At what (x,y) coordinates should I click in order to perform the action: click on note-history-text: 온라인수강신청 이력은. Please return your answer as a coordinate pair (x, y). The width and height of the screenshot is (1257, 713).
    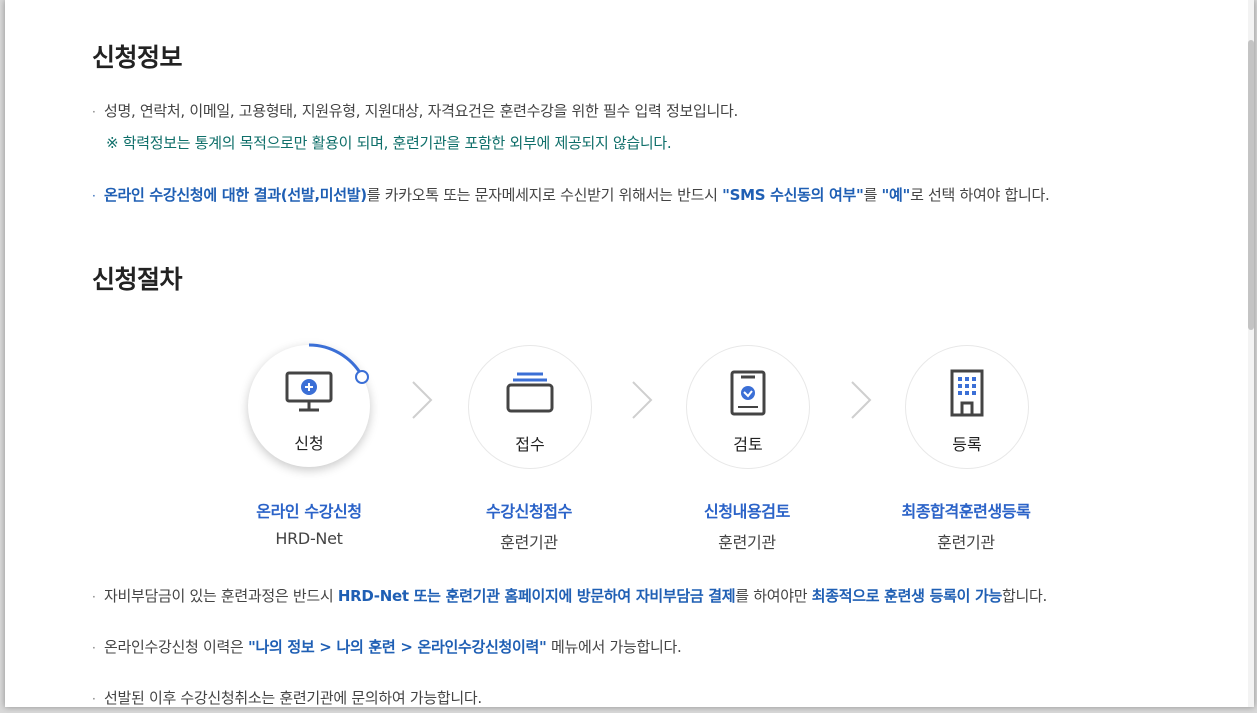
    Looking at the image, I should click on (176, 647).